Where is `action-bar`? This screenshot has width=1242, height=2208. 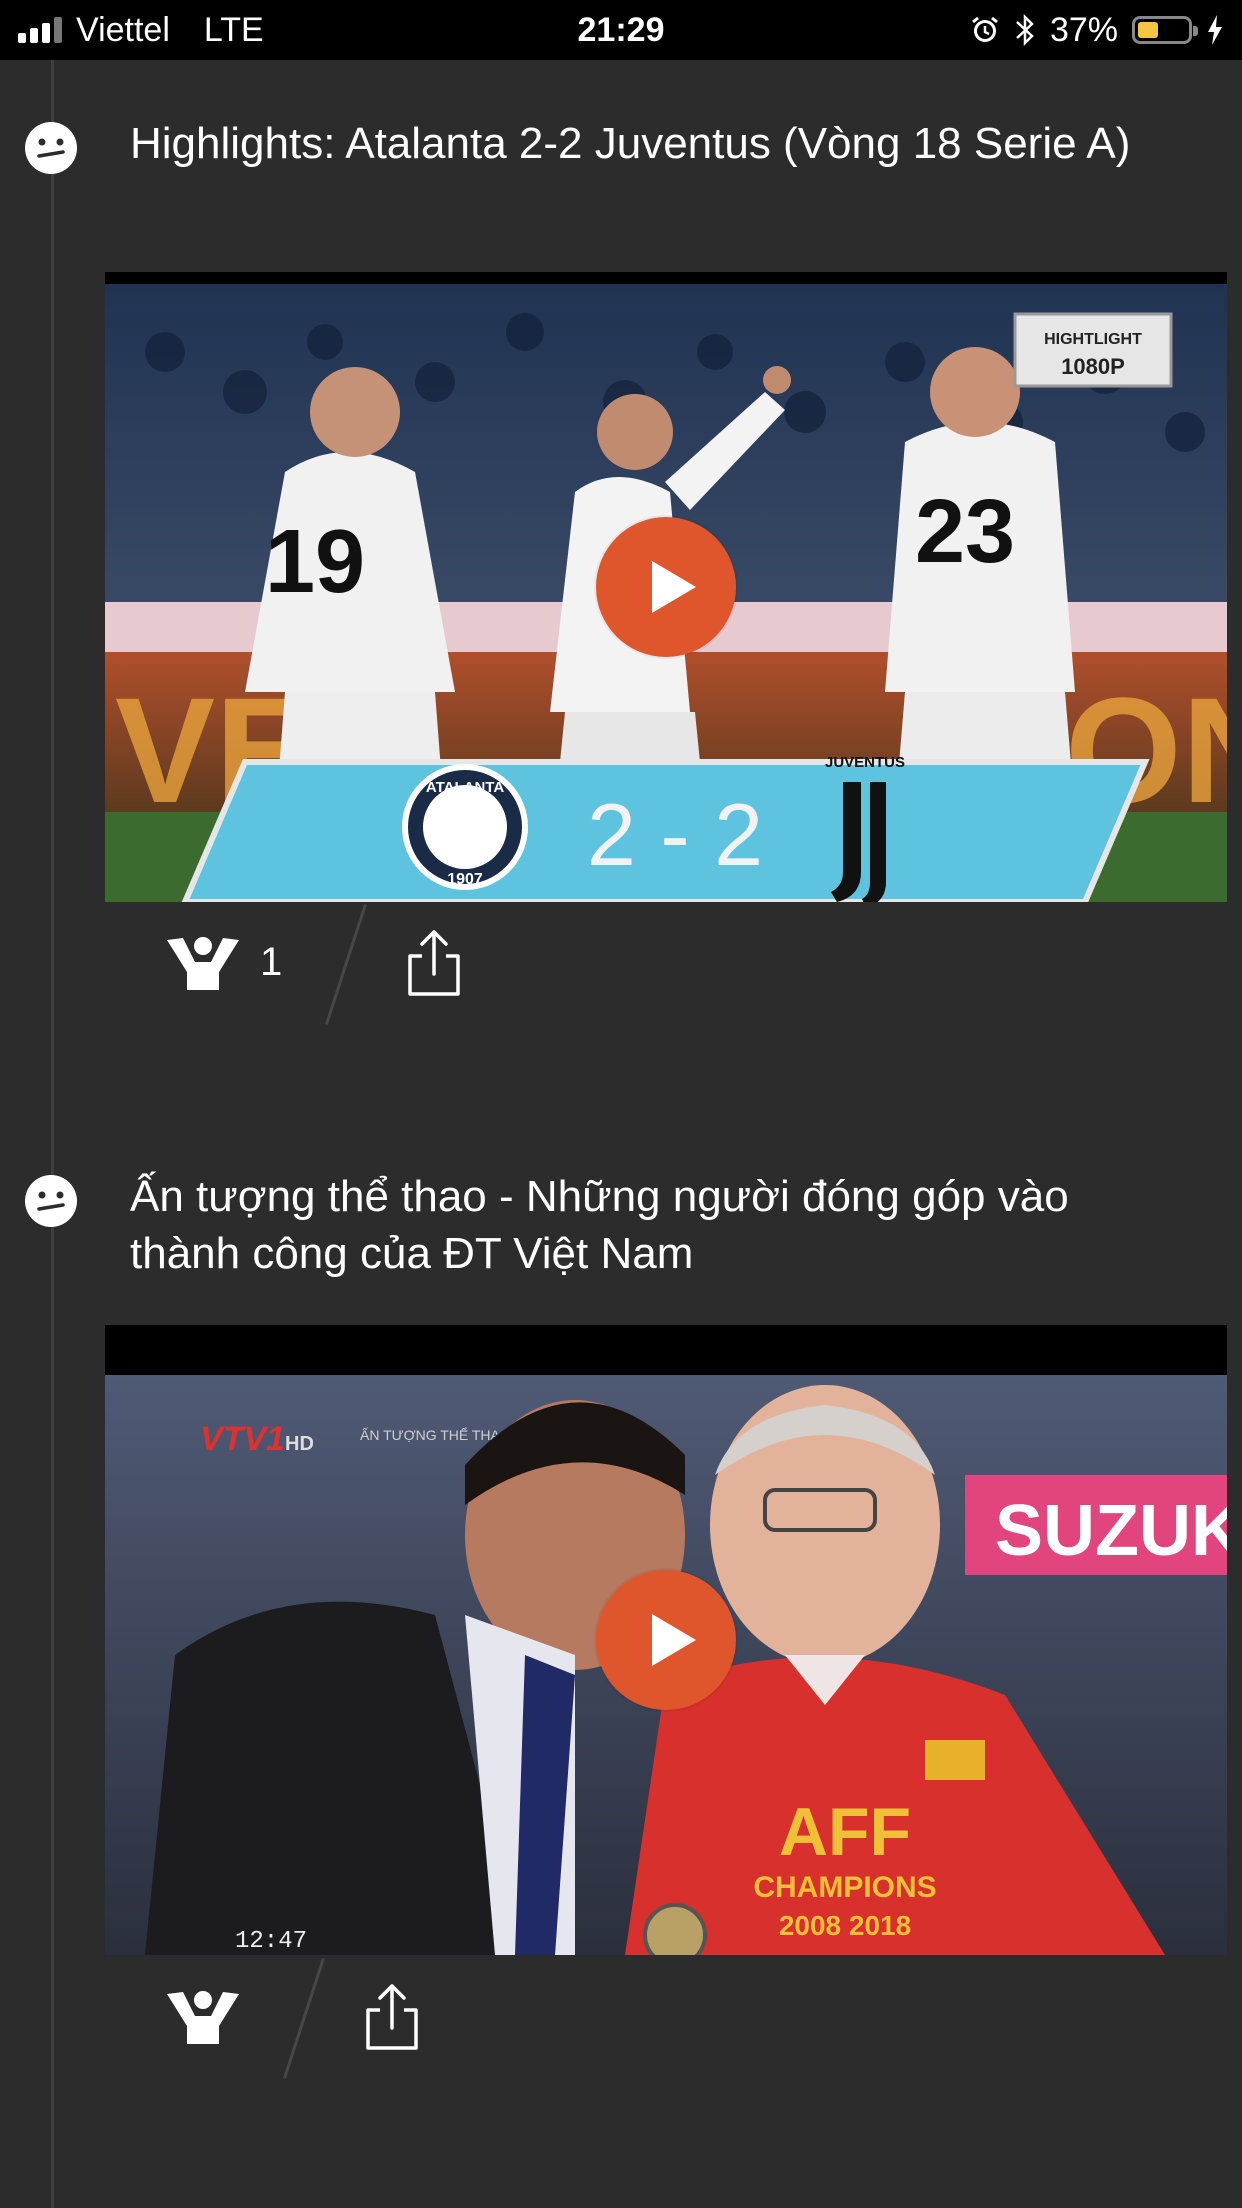
action-bar is located at coordinates (621, 2018).